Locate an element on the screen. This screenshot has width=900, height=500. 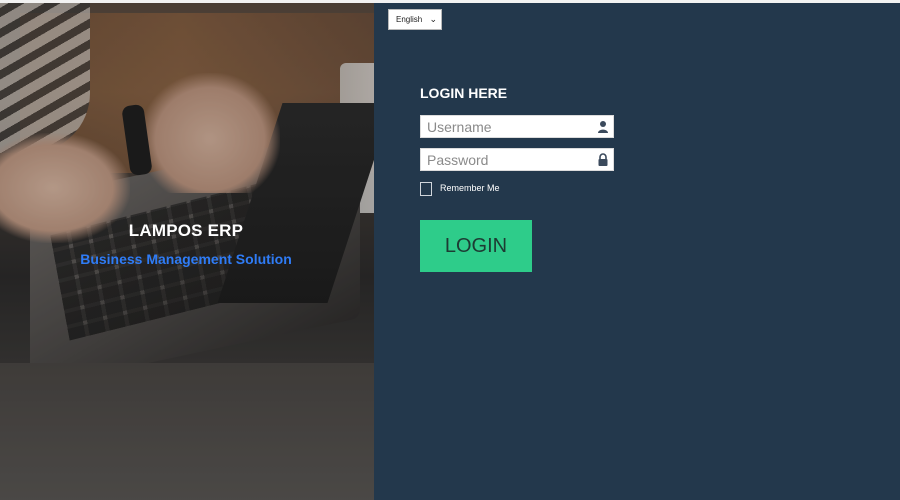
user-icon is located at coordinates (603, 127).